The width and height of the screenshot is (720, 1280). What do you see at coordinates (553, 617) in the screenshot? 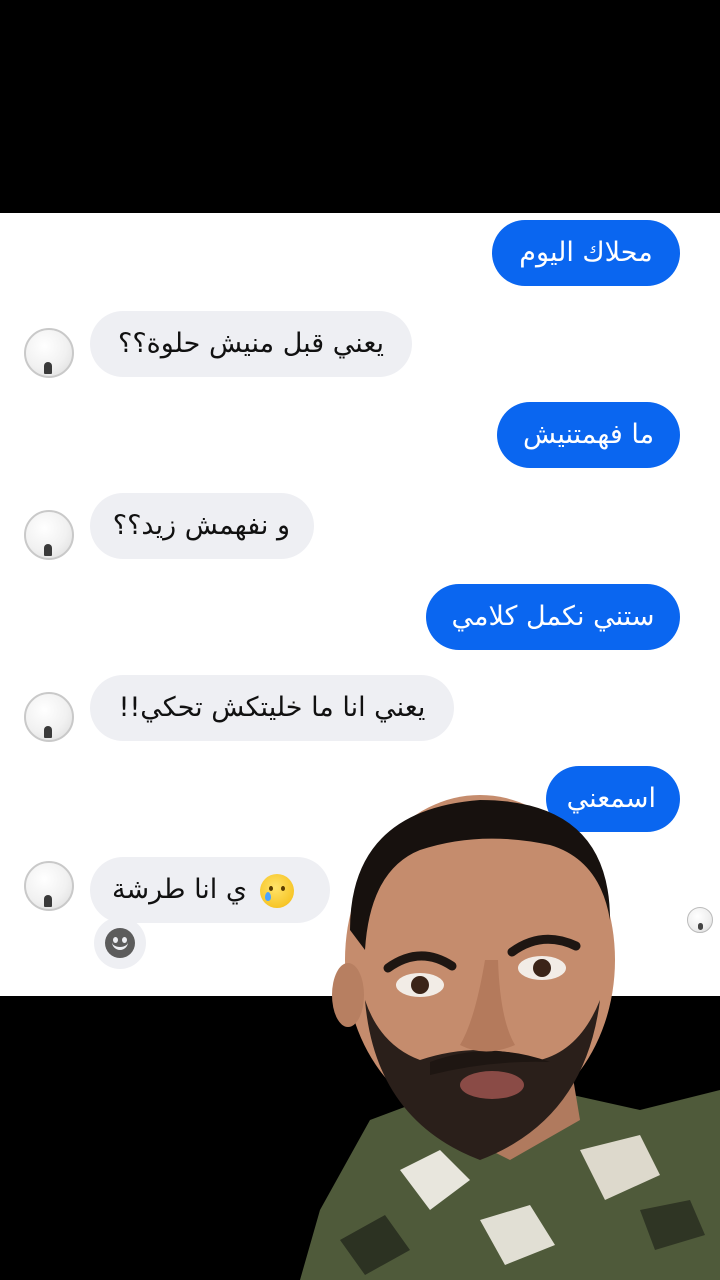
I see `message-bubble-outgoing: ستني نكمل كلامي` at bounding box center [553, 617].